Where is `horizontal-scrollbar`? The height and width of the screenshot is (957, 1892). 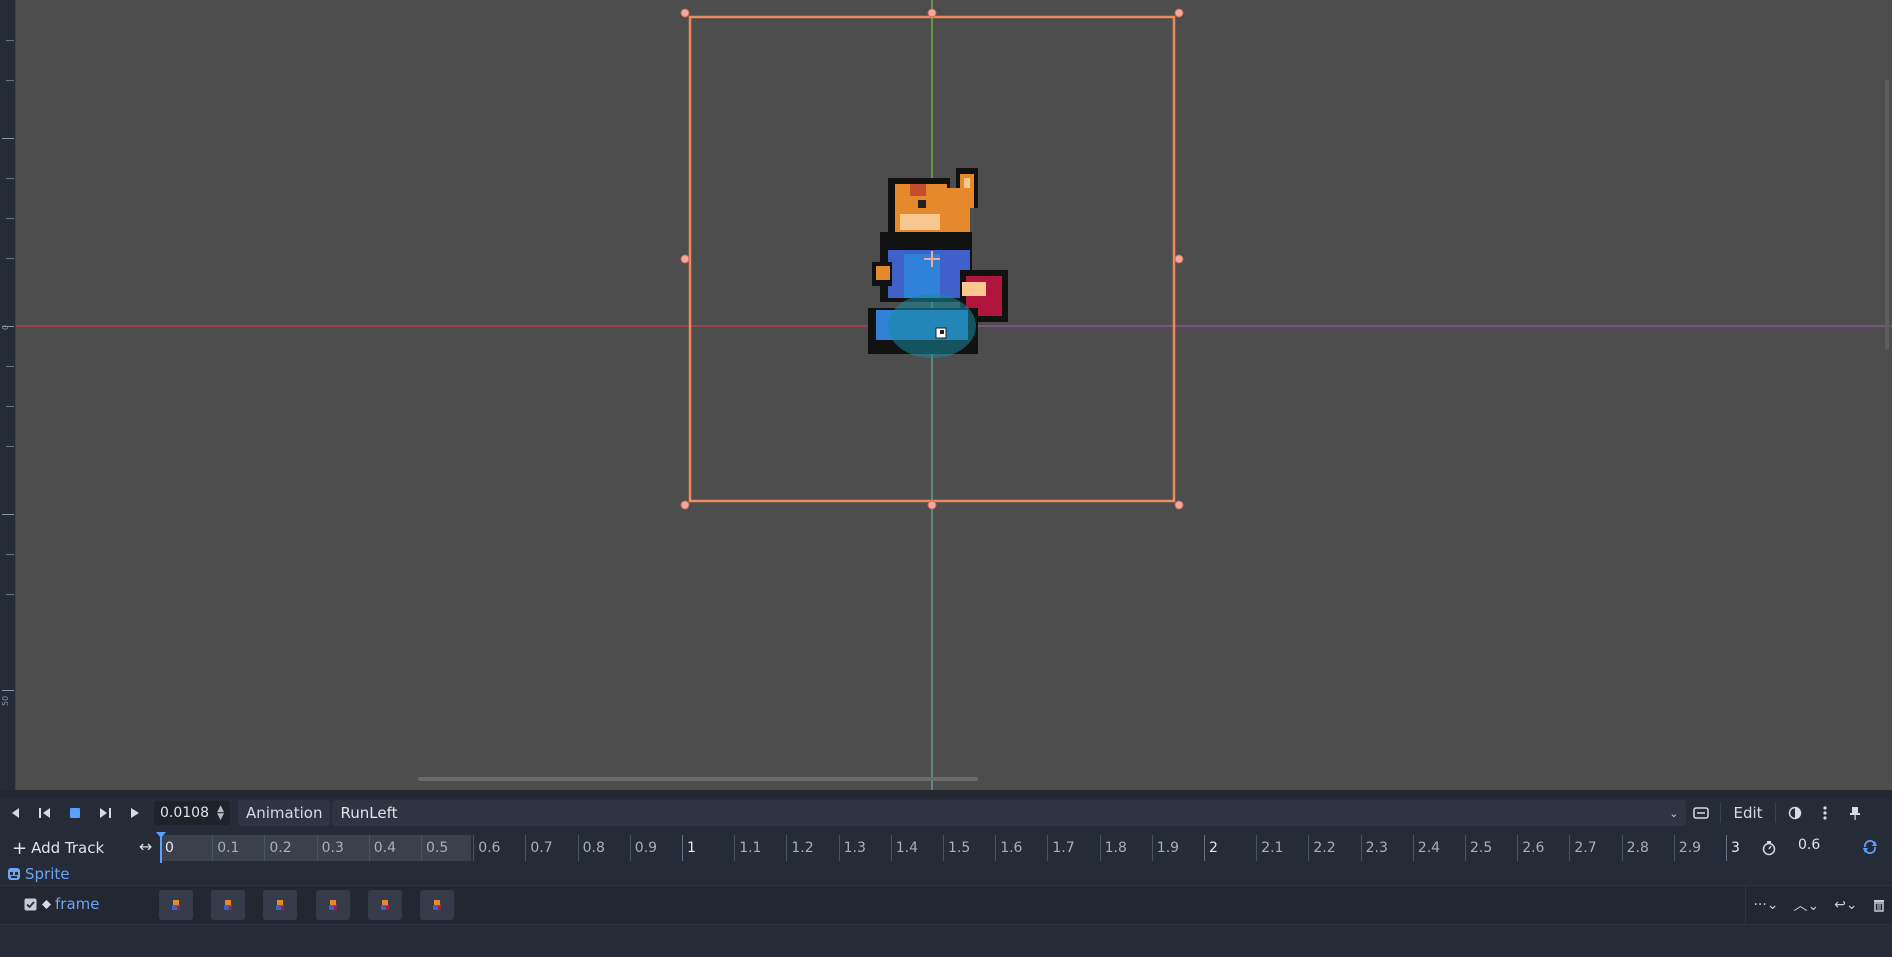 horizontal-scrollbar is located at coordinates (698, 779).